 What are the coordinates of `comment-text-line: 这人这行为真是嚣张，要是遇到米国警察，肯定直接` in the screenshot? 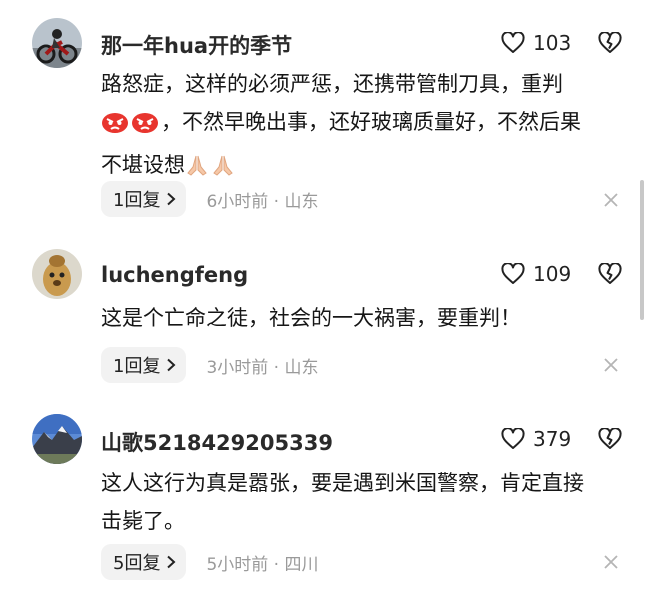 It's located at (342, 483).